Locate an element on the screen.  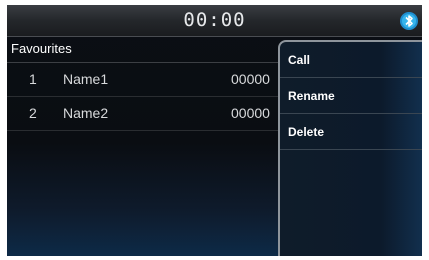
status-bar: 00:00 is located at coordinates (214, 21).